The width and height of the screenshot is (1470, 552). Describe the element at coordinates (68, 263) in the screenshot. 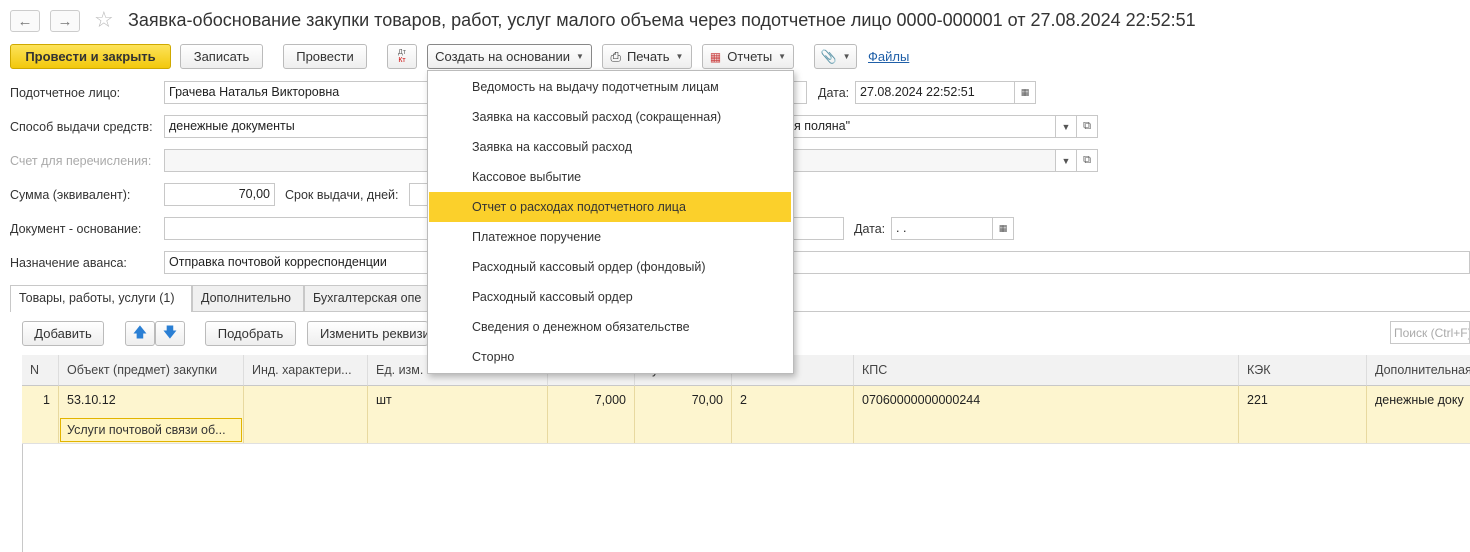

I see `purpose-label: Назначение аванса:` at that location.